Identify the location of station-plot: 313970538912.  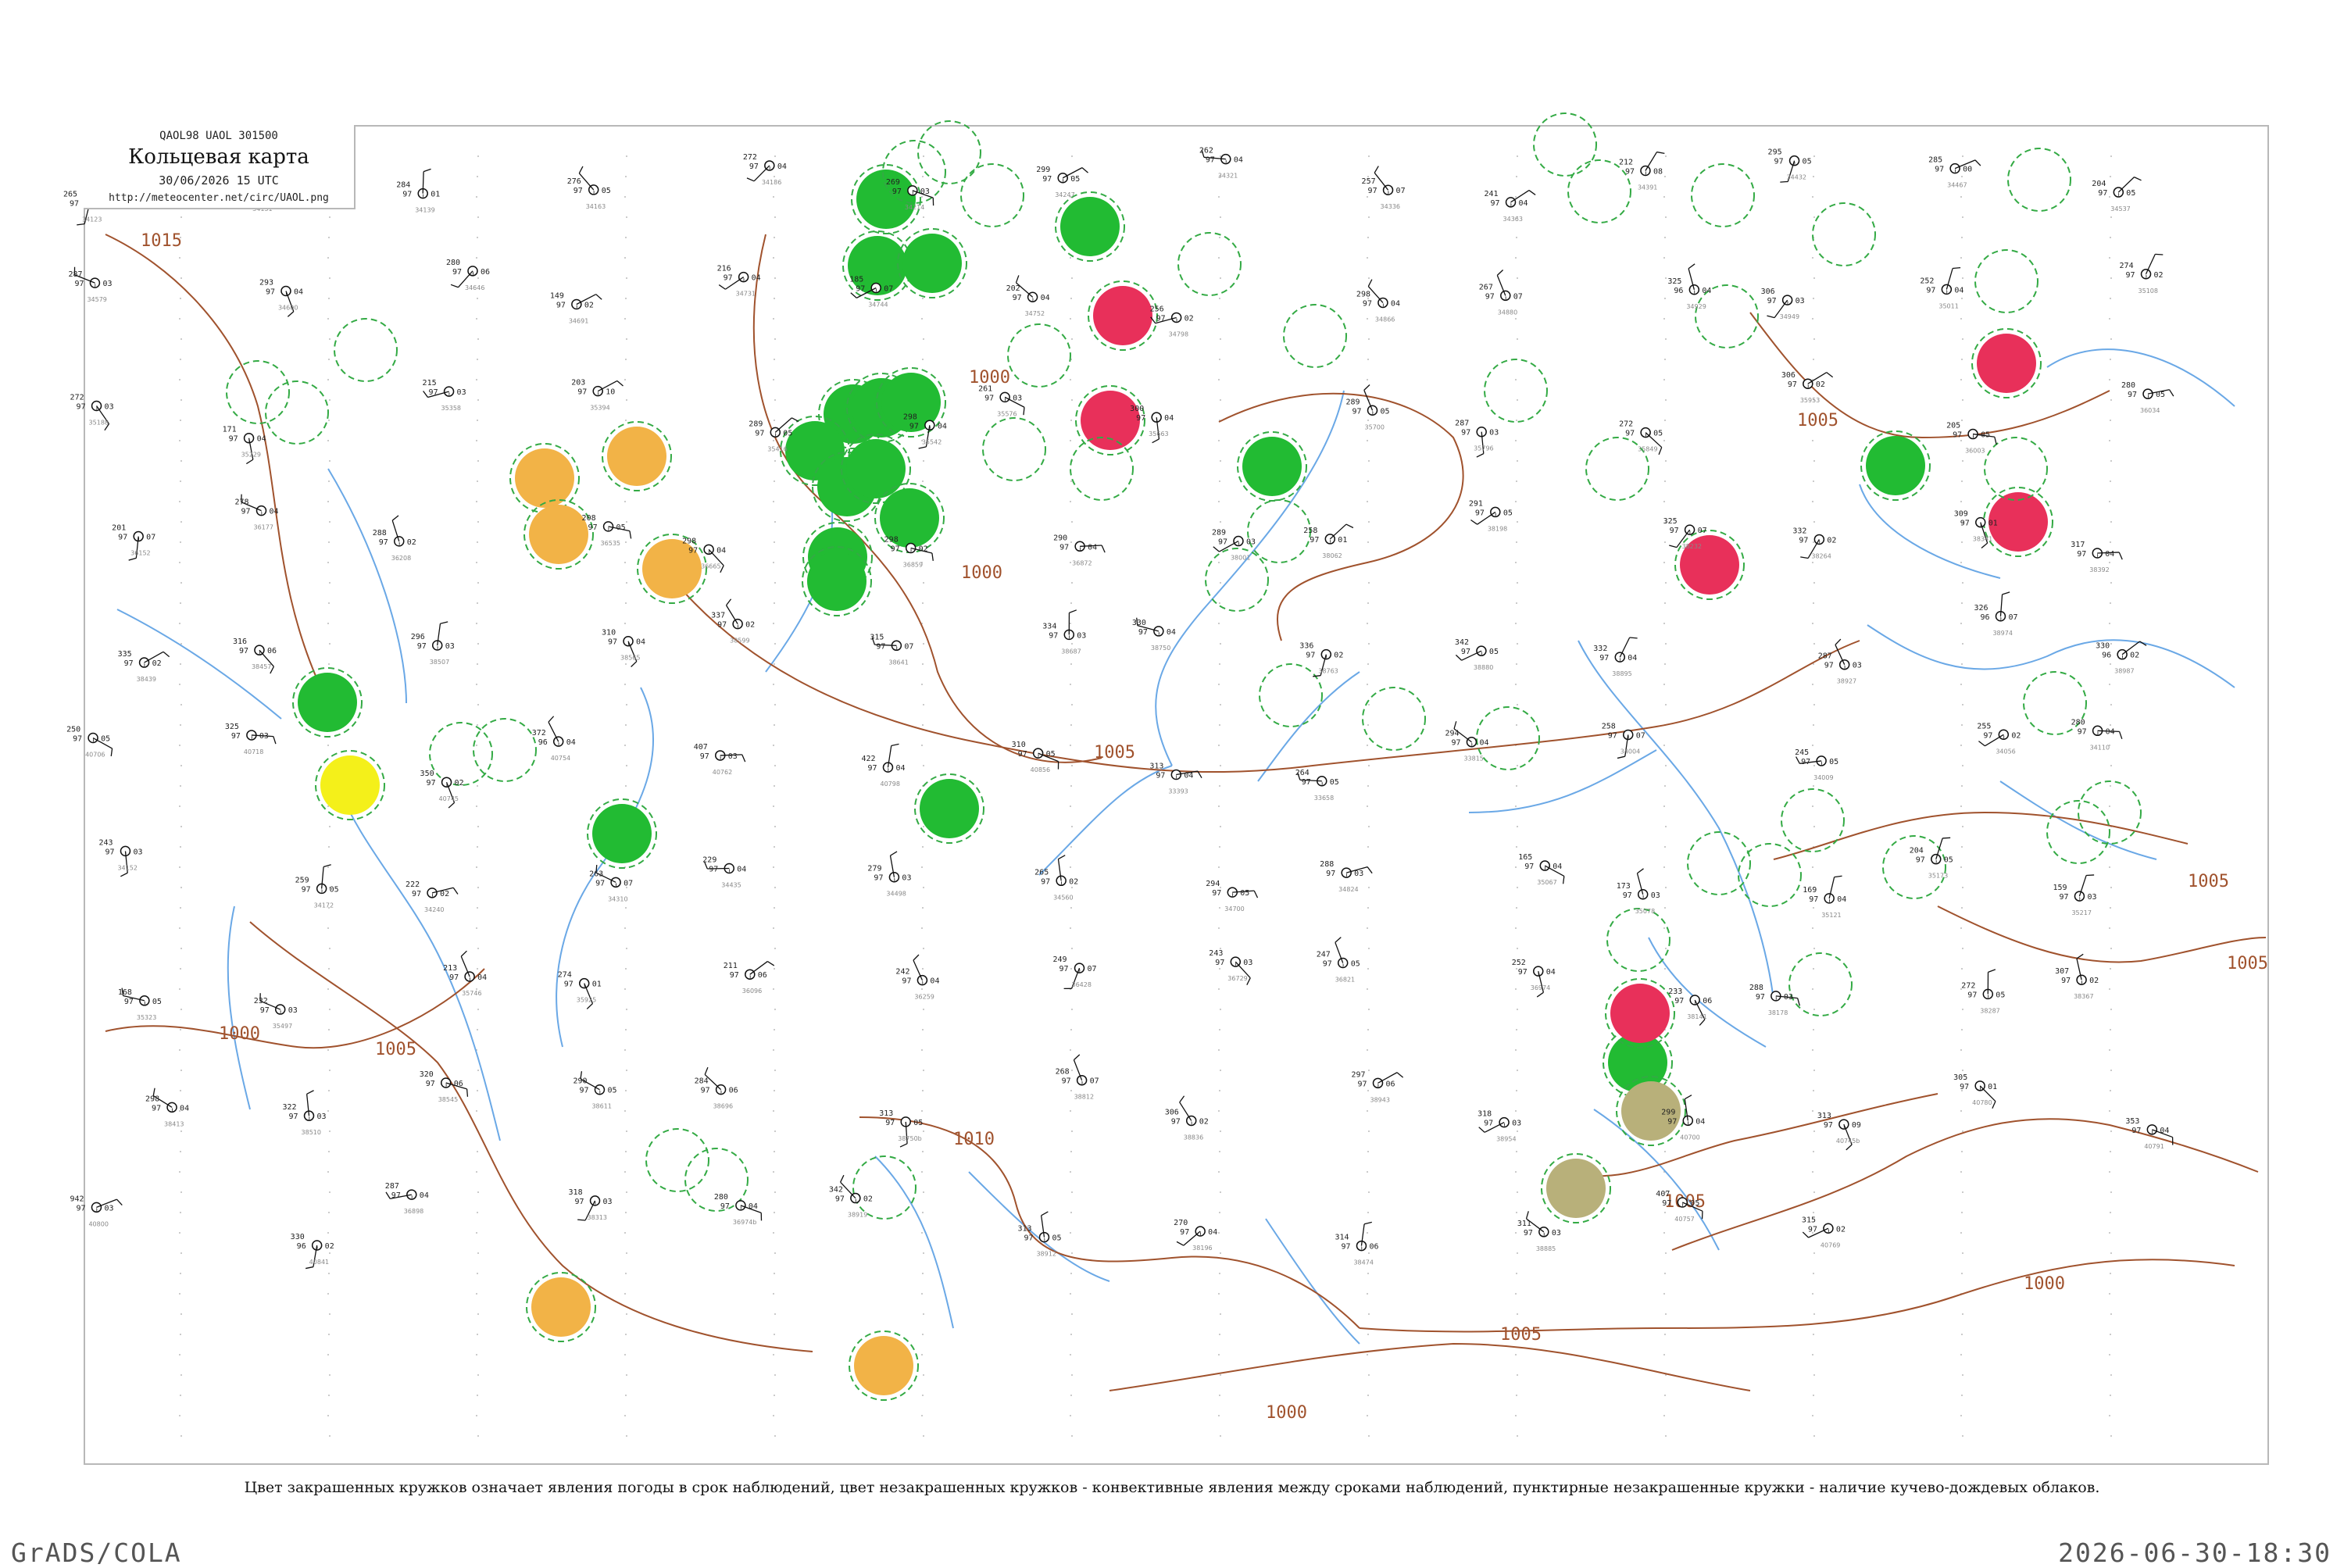
(1039, 1235).